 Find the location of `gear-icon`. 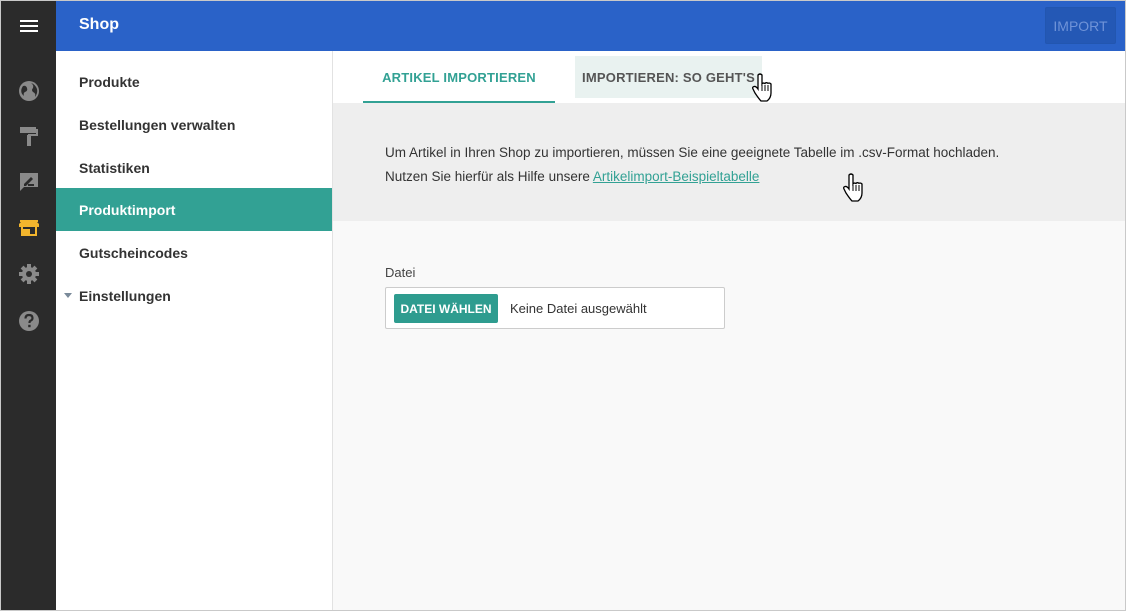

gear-icon is located at coordinates (29, 274).